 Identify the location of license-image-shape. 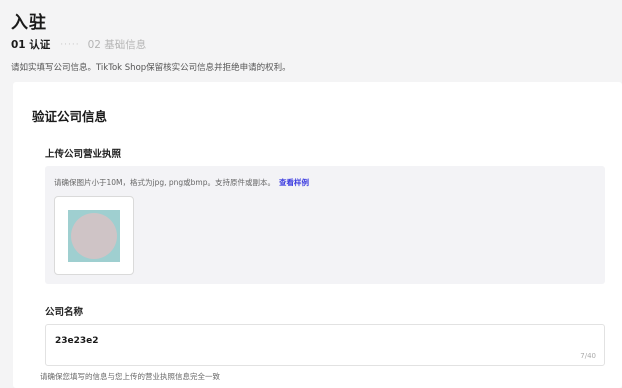
(94, 236).